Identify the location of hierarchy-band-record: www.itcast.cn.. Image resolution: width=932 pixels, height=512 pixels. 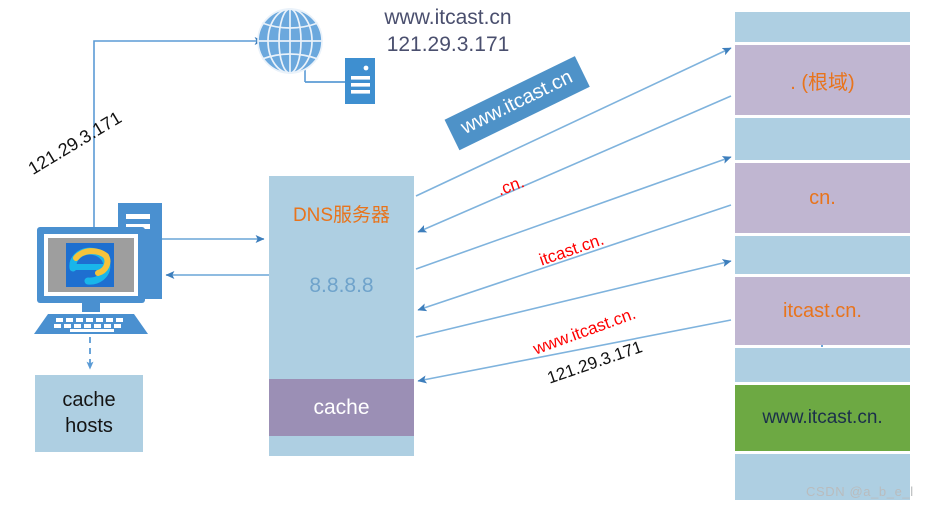
(822, 418).